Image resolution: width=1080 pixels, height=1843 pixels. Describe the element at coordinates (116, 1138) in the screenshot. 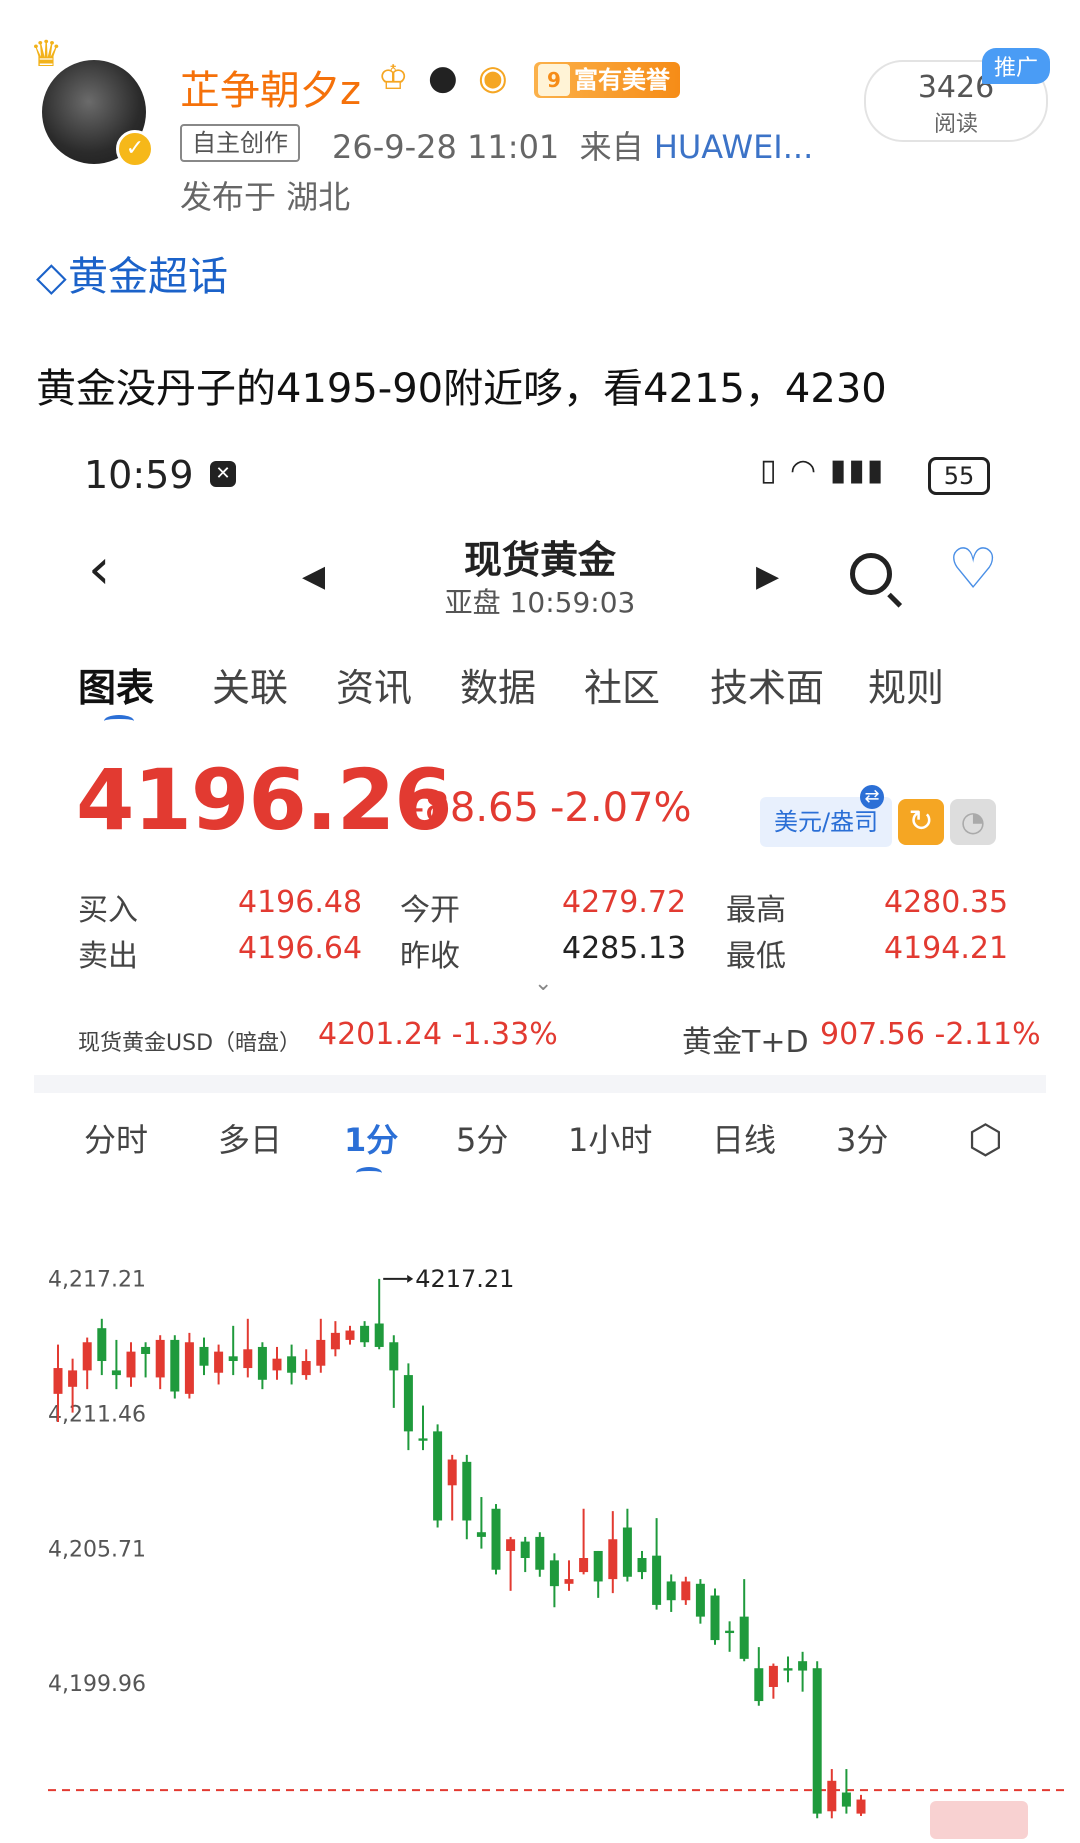

I see `period-intraday: 分时` at that location.